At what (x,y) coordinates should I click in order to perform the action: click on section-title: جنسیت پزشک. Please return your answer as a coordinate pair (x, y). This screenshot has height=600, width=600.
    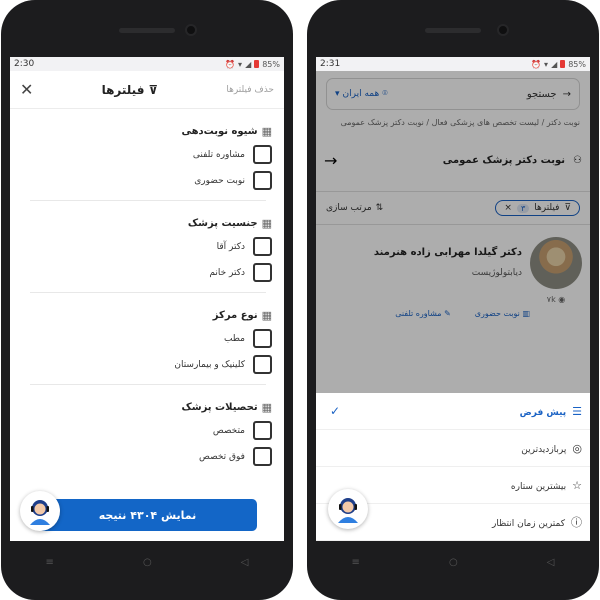
    Looking at the image, I should click on (222, 223).